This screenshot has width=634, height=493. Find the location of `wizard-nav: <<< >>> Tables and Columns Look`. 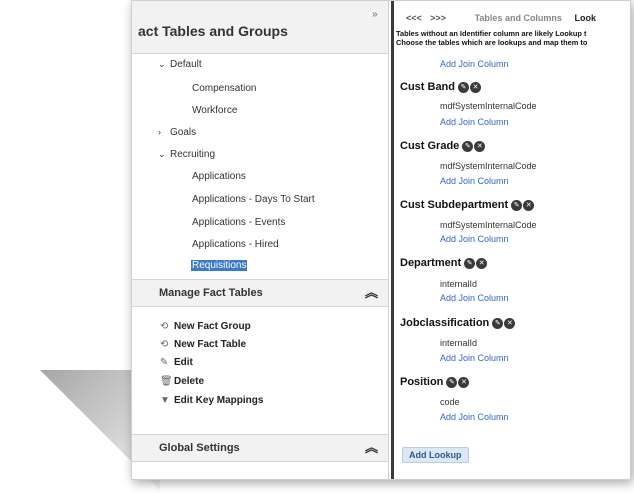

wizard-nav: <<< >>> Tables and Columns Look is located at coordinates (501, 18).